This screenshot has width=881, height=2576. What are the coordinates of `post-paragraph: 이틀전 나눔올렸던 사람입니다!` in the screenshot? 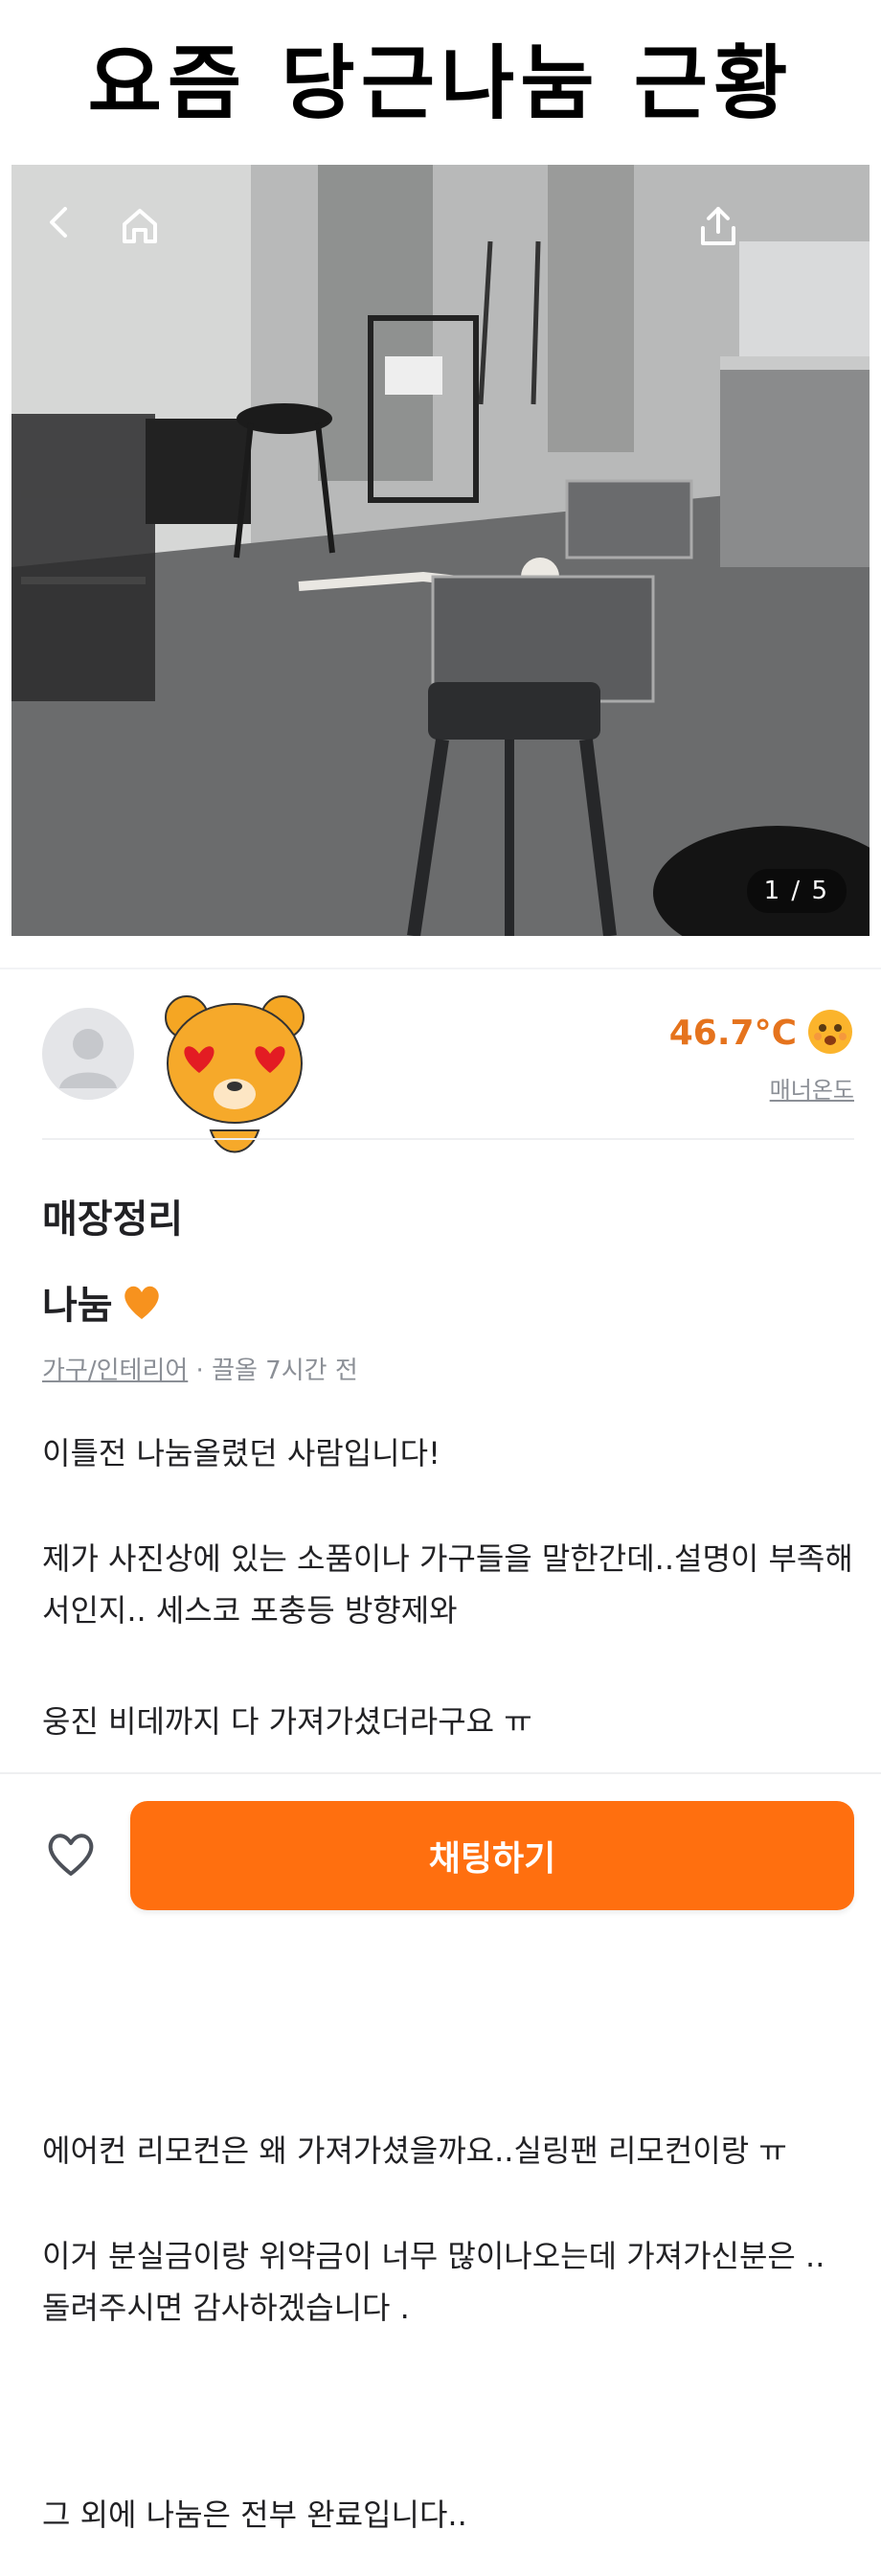 It's located at (241, 1453).